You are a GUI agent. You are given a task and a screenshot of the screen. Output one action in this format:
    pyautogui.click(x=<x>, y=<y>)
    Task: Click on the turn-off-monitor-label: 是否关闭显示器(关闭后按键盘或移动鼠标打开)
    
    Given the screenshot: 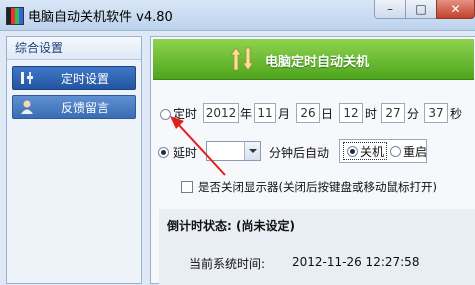 What is the action you would take?
    pyautogui.click(x=317, y=187)
    